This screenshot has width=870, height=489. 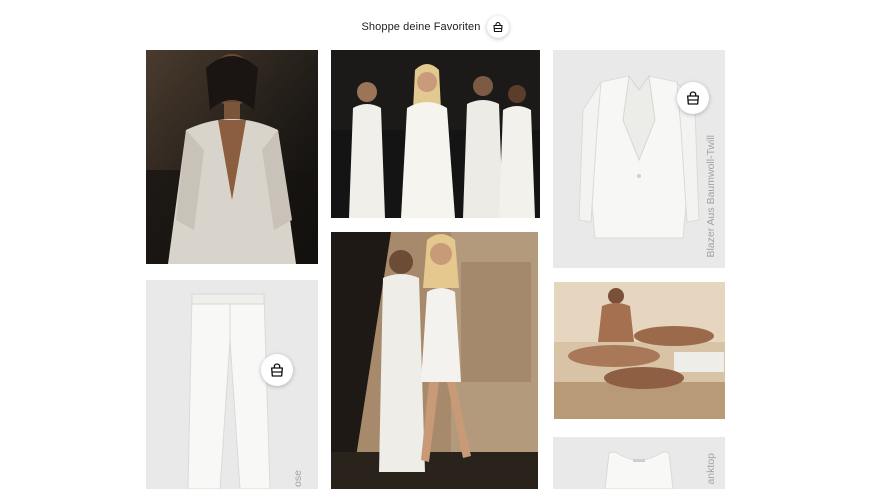 I want to click on shopping-bag-button, so click(x=497, y=27).